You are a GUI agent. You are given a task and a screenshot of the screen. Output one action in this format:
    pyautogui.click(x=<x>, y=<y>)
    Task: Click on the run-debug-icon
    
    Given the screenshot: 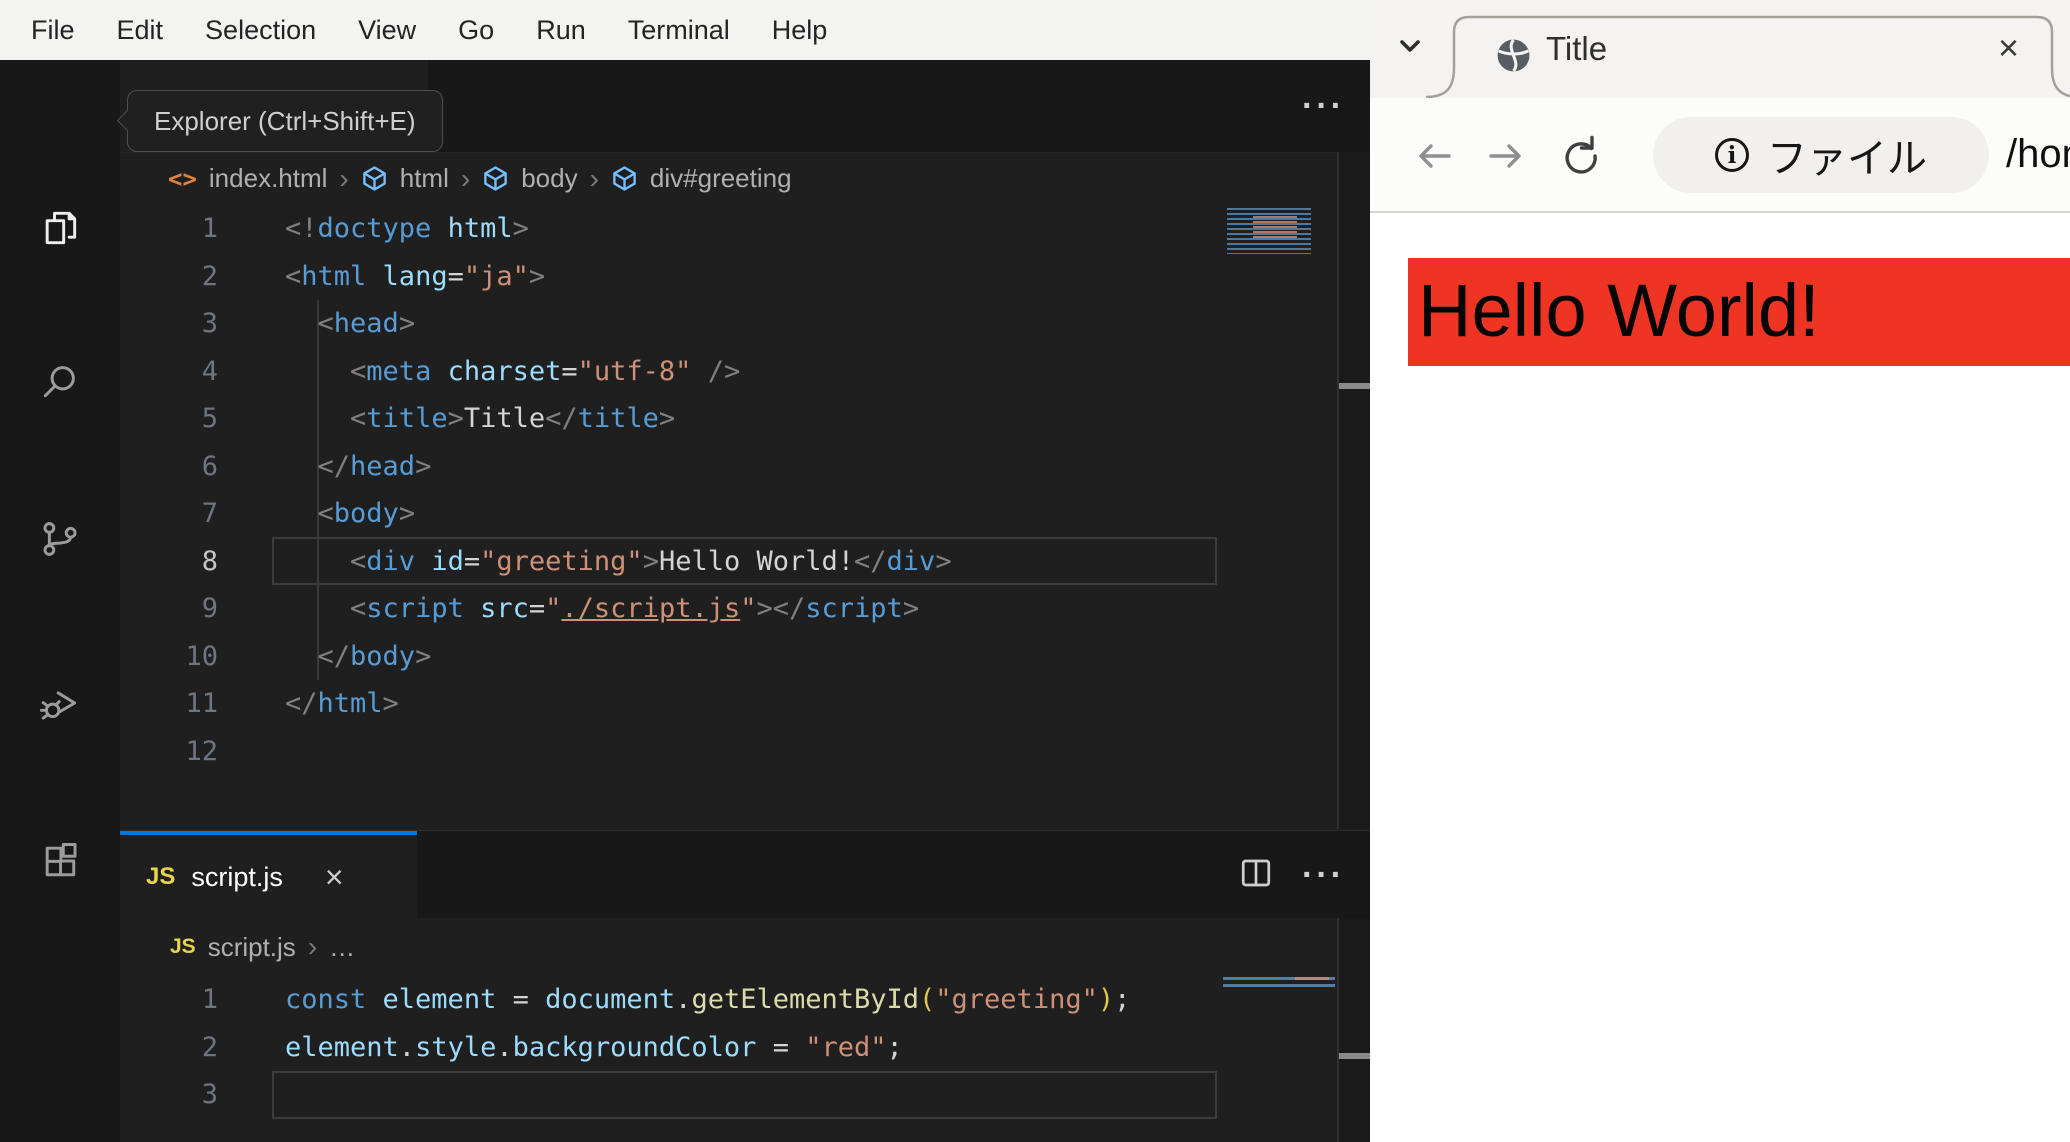 What is the action you would take?
    pyautogui.click(x=60, y=703)
    